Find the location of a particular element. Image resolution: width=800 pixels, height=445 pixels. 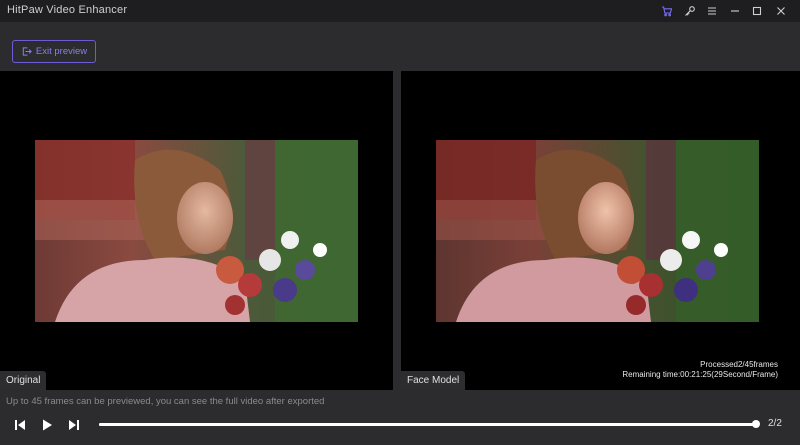

exit-preview-label: Exit preview is located at coordinates (61, 51).